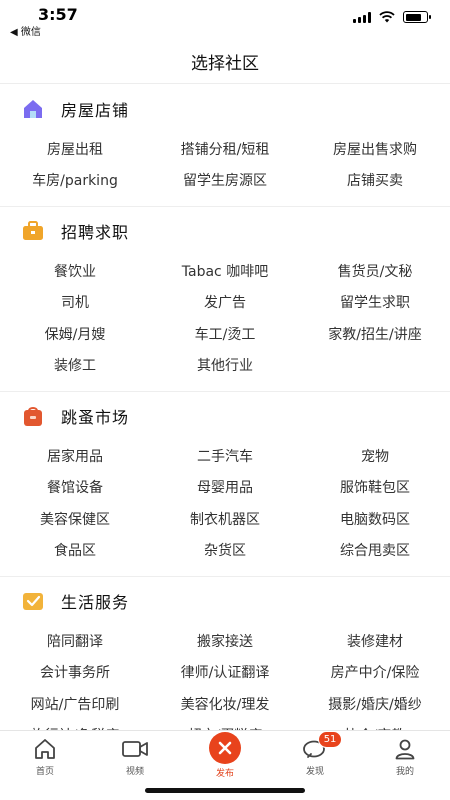  What do you see at coordinates (375, 704) in the screenshot?
I see `category-item: 摄影/婚庆/婚纱` at bounding box center [375, 704].